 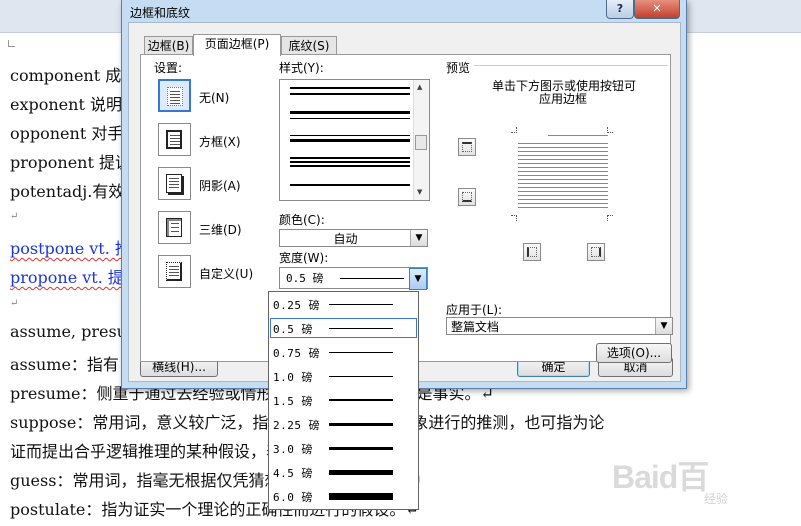 I want to click on bottom-border-button, so click(x=467, y=197).